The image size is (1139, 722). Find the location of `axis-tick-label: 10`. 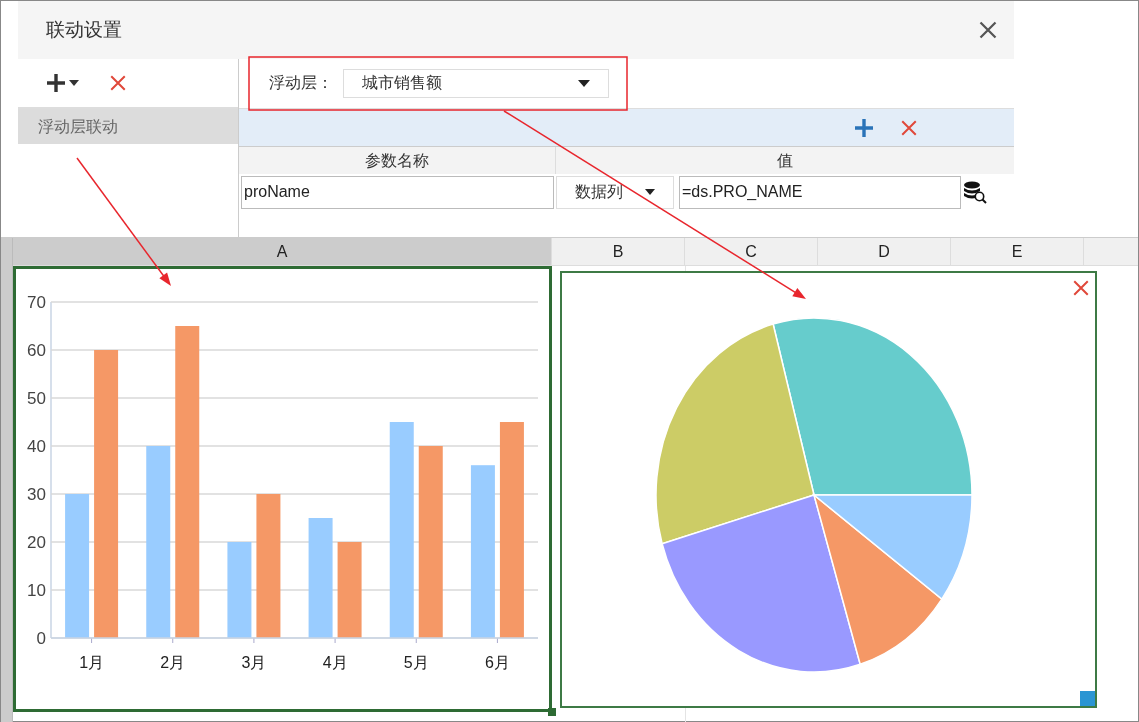

axis-tick-label: 10 is located at coordinates (36, 590).